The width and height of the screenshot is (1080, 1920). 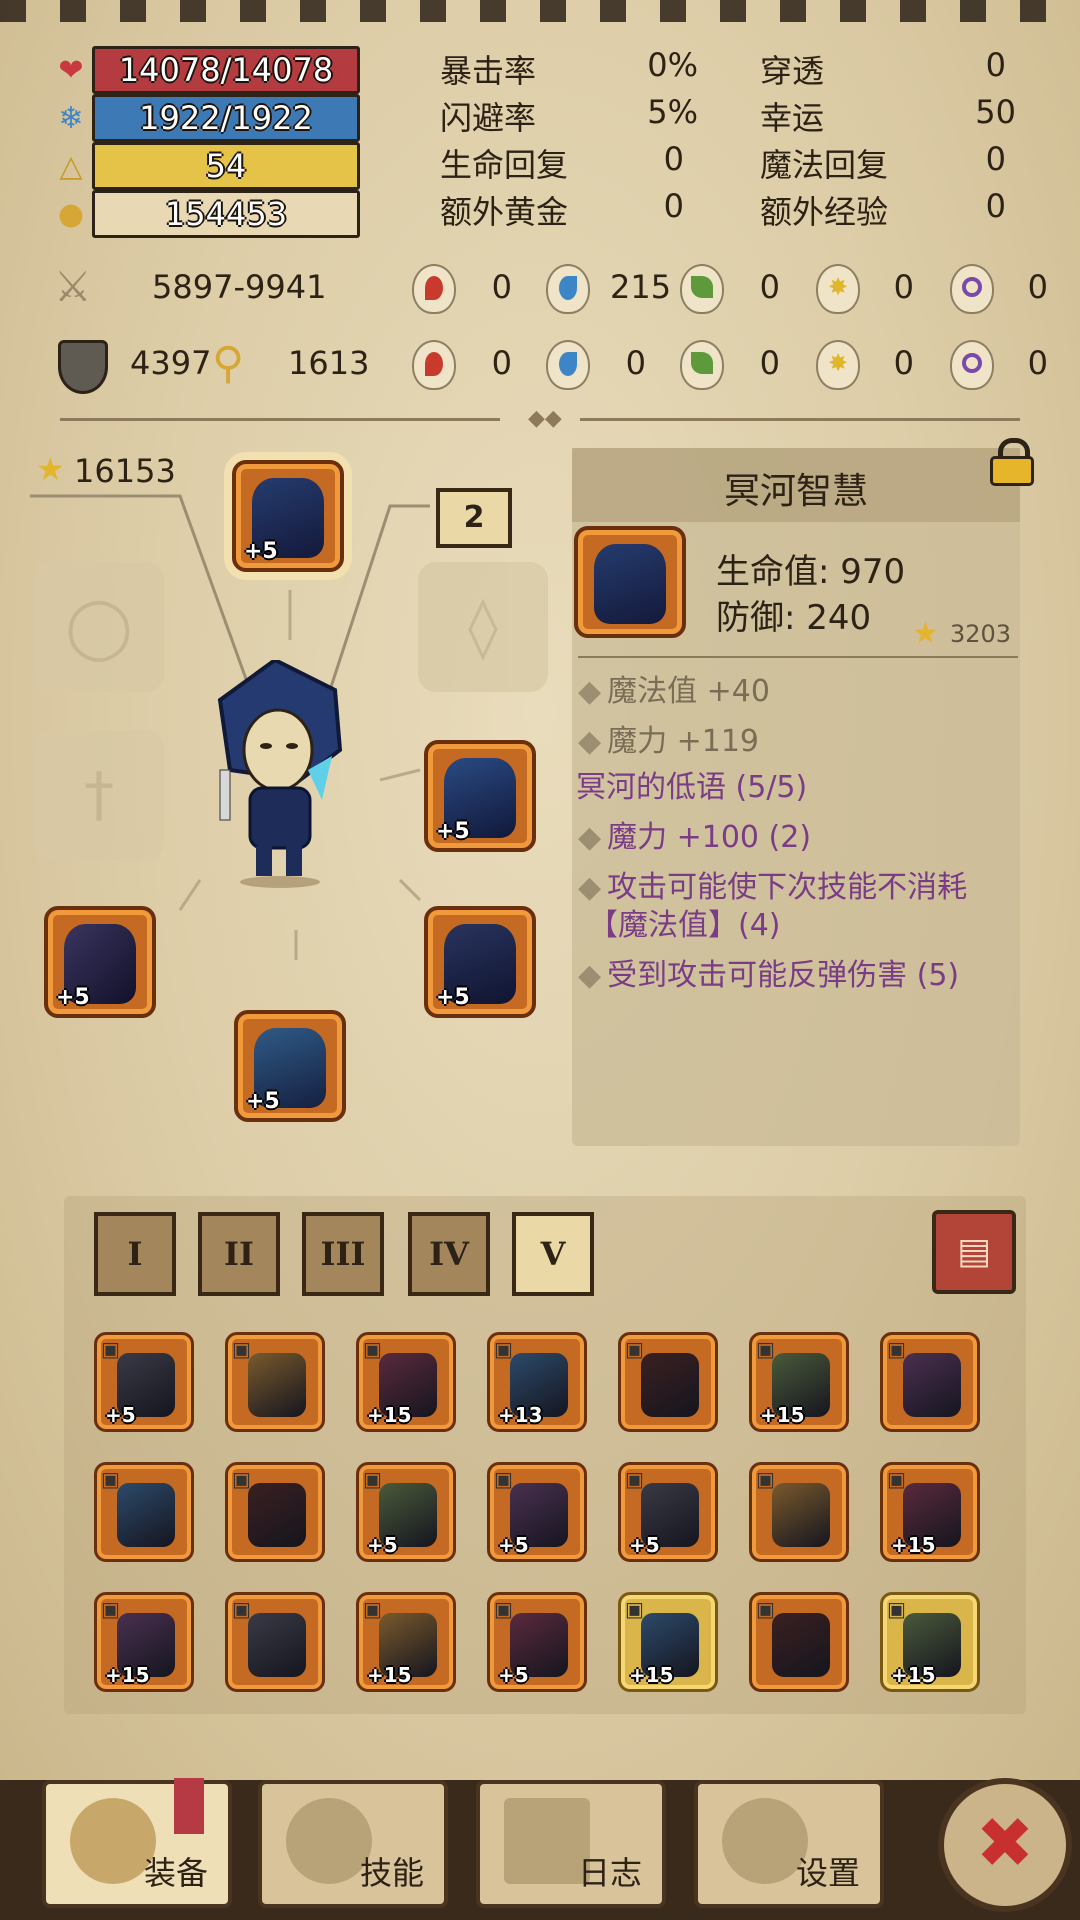 What do you see at coordinates (135, 1254) in the screenshot?
I see `inventory-tab-1: I` at bounding box center [135, 1254].